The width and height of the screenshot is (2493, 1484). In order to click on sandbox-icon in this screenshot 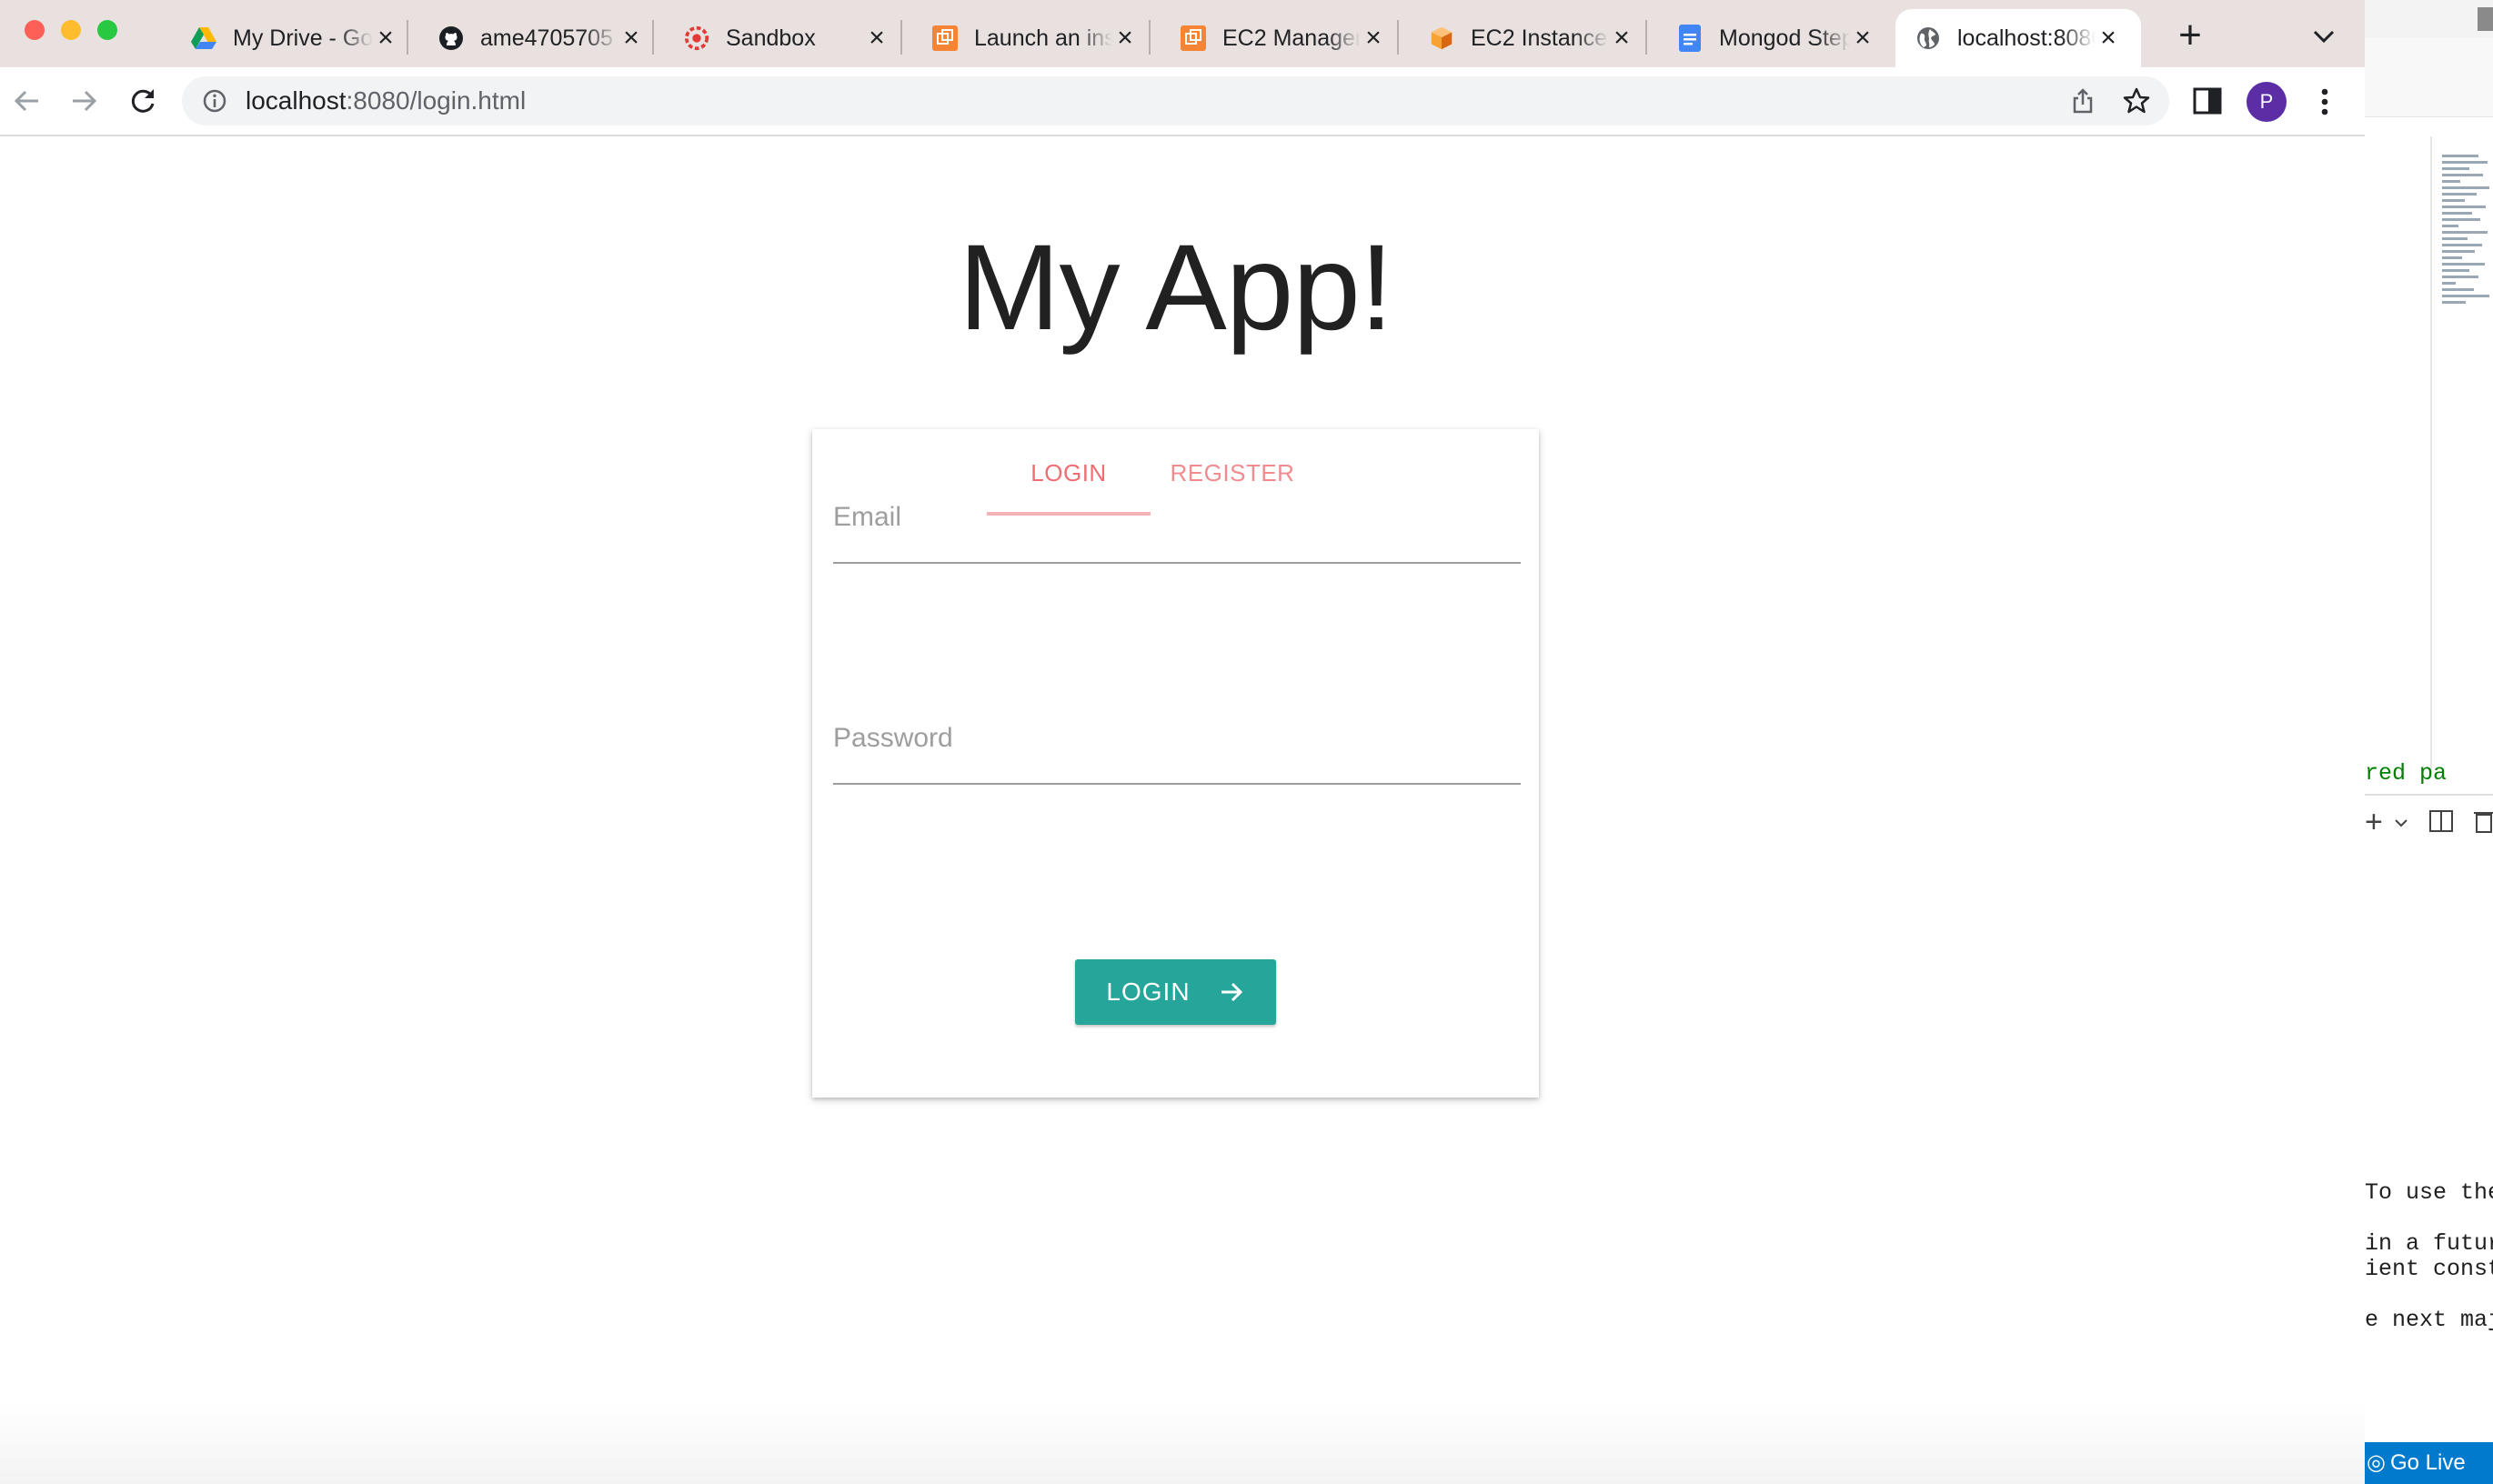, I will do `click(696, 38)`.